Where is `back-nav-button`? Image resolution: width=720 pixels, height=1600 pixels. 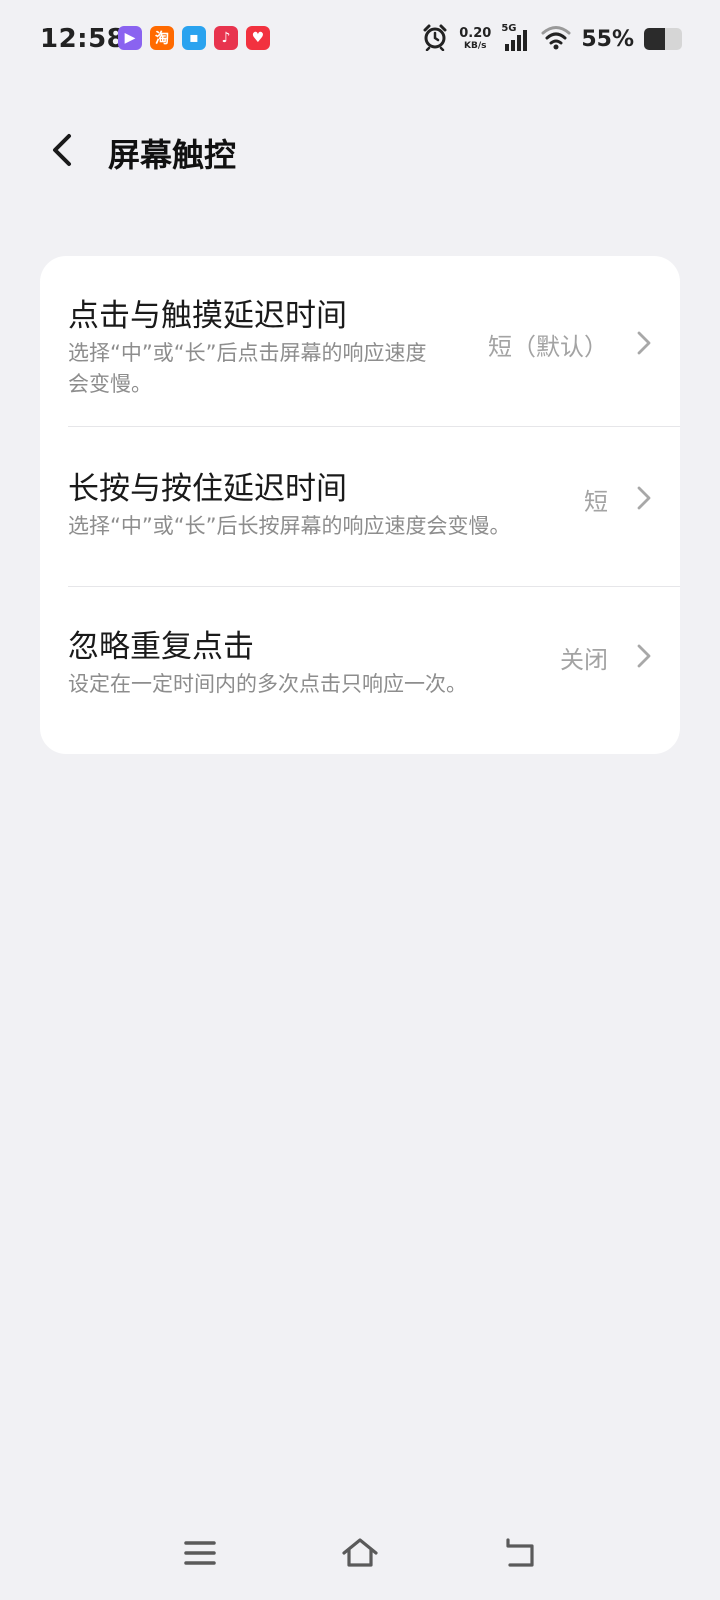 back-nav-button is located at coordinates (520, 1553).